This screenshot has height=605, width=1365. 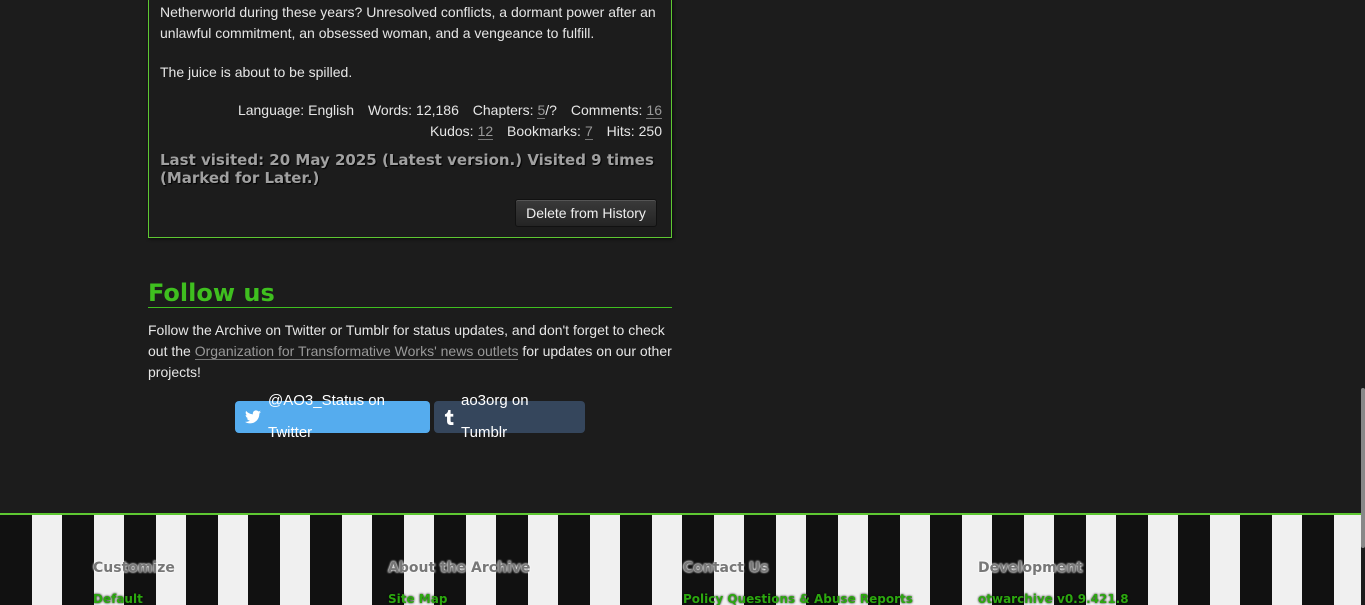 What do you see at coordinates (503, 110) in the screenshot?
I see `chapters-label: Chapters:` at bounding box center [503, 110].